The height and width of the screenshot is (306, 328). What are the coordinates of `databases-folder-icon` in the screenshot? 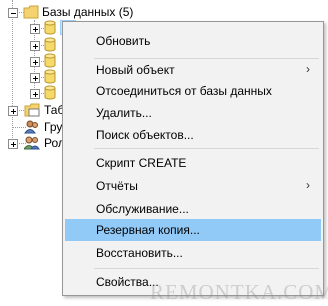 It's located at (31, 12).